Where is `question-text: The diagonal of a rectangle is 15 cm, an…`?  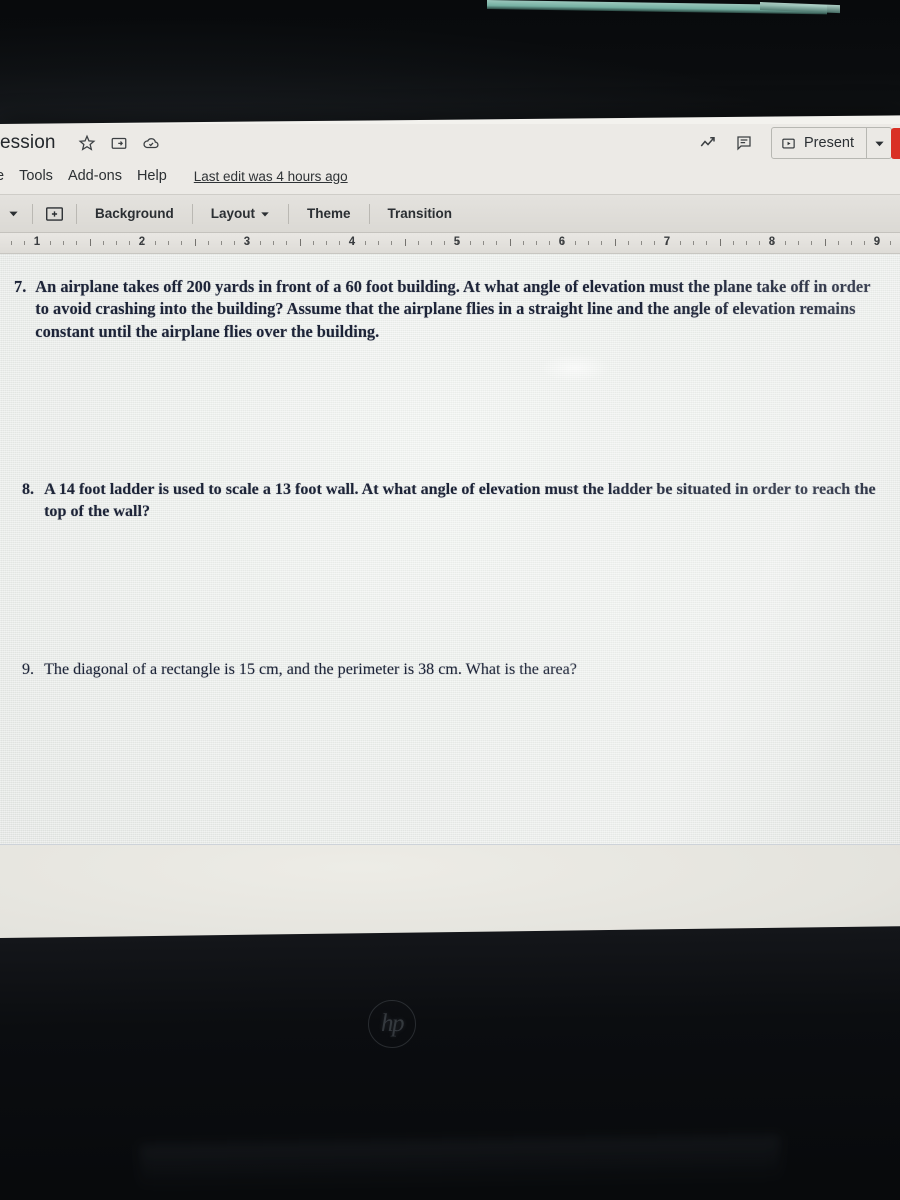
question-text: The diagonal of a rectangle is 15 cm, an… is located at coordinates (310, 669).